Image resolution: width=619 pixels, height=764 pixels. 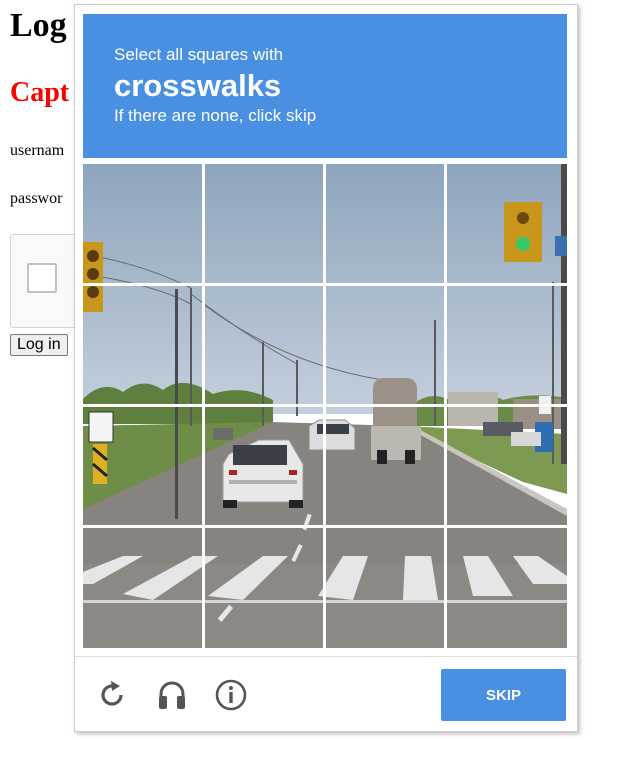 What do you see at coordinates (172, 695) in the screenshot?
I see `headphones-icon` at bounding box center [172, 695].